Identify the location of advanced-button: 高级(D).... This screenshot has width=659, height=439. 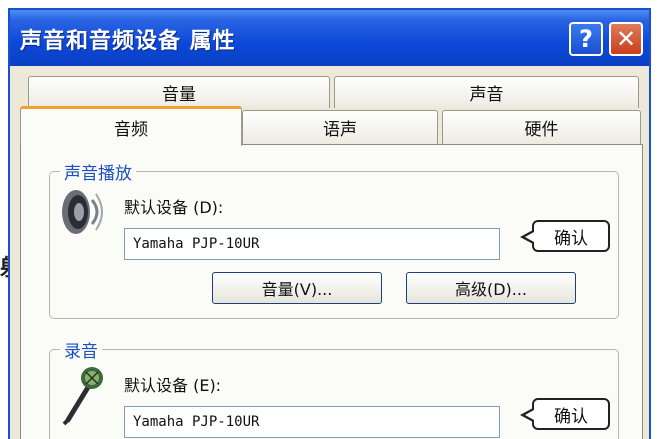
(491, 288).